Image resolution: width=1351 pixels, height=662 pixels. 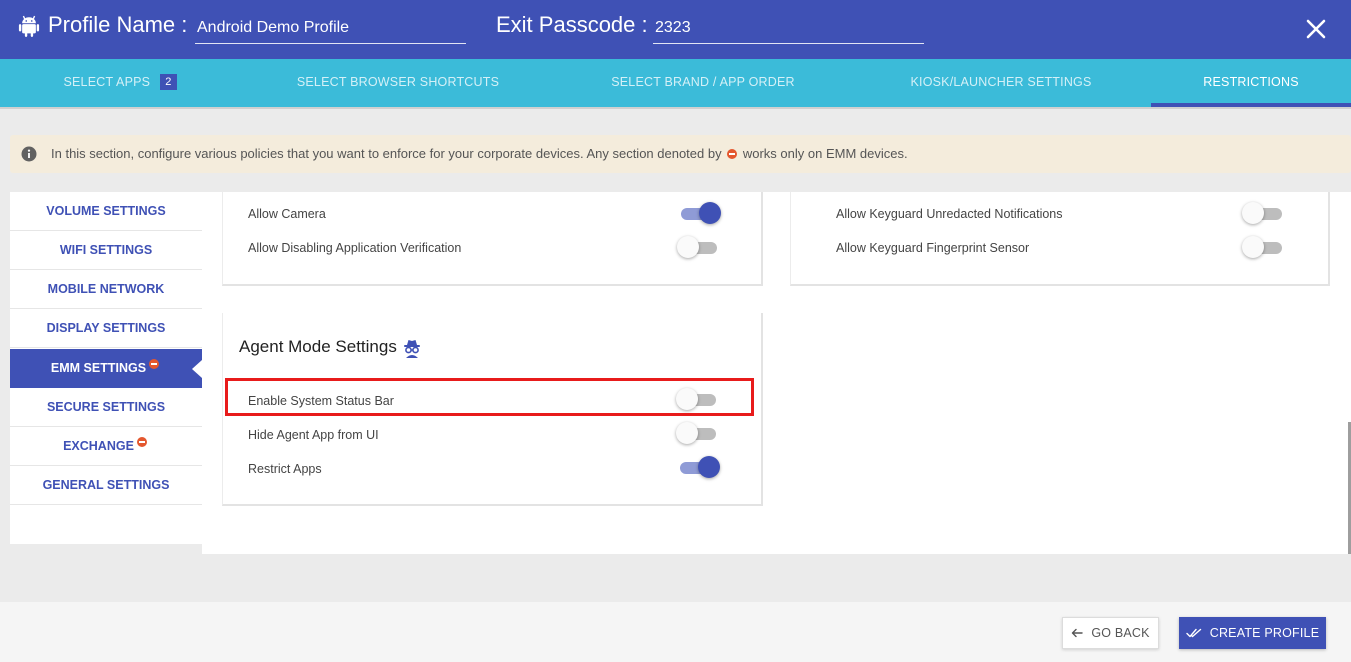 I want to click on sidebar-item-label: MOBILE NETWORK, so click(x=106, y=289).